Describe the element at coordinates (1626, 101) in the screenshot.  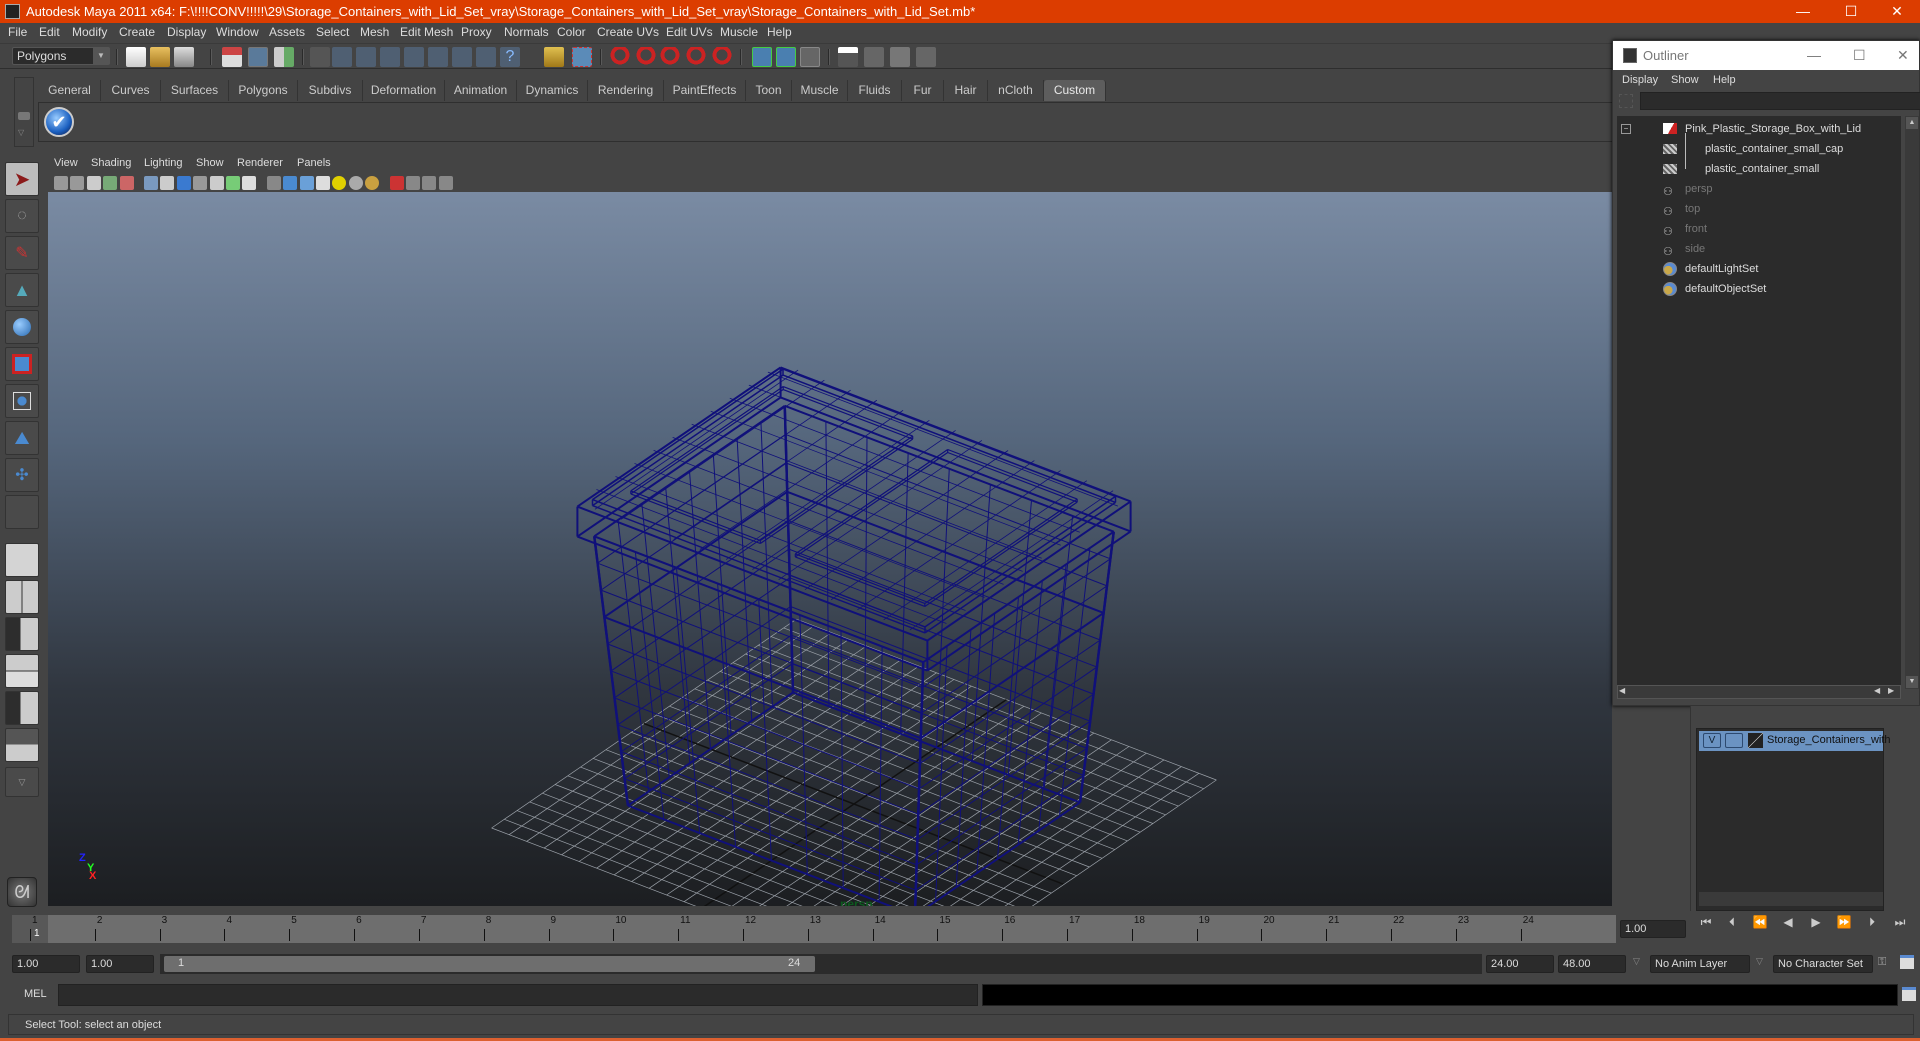
I see `filter-icon` at that location.